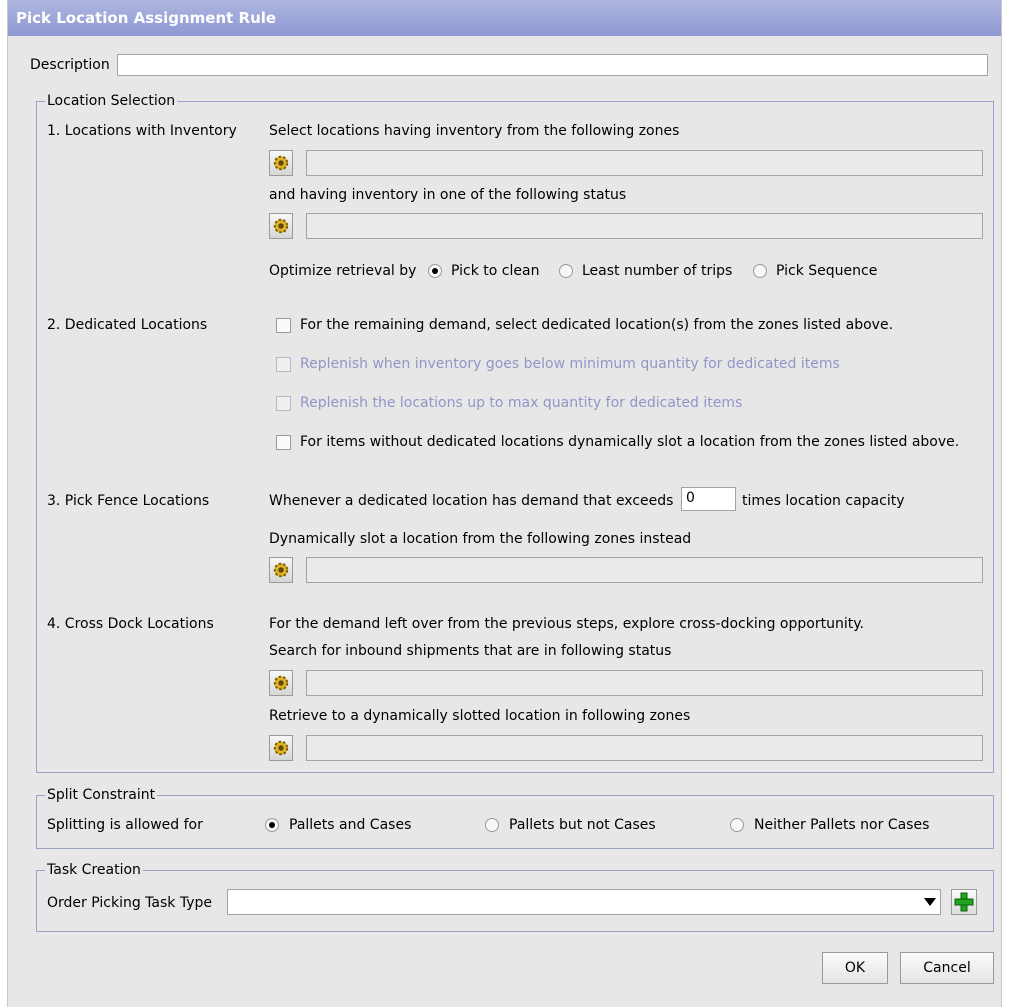 The width and height of the screenshot is (1009, 1007). What do you see at coordinates (644, 748) in the screenshot?
I see `cross-dock-zones-field` at bounding box center [644, 748].